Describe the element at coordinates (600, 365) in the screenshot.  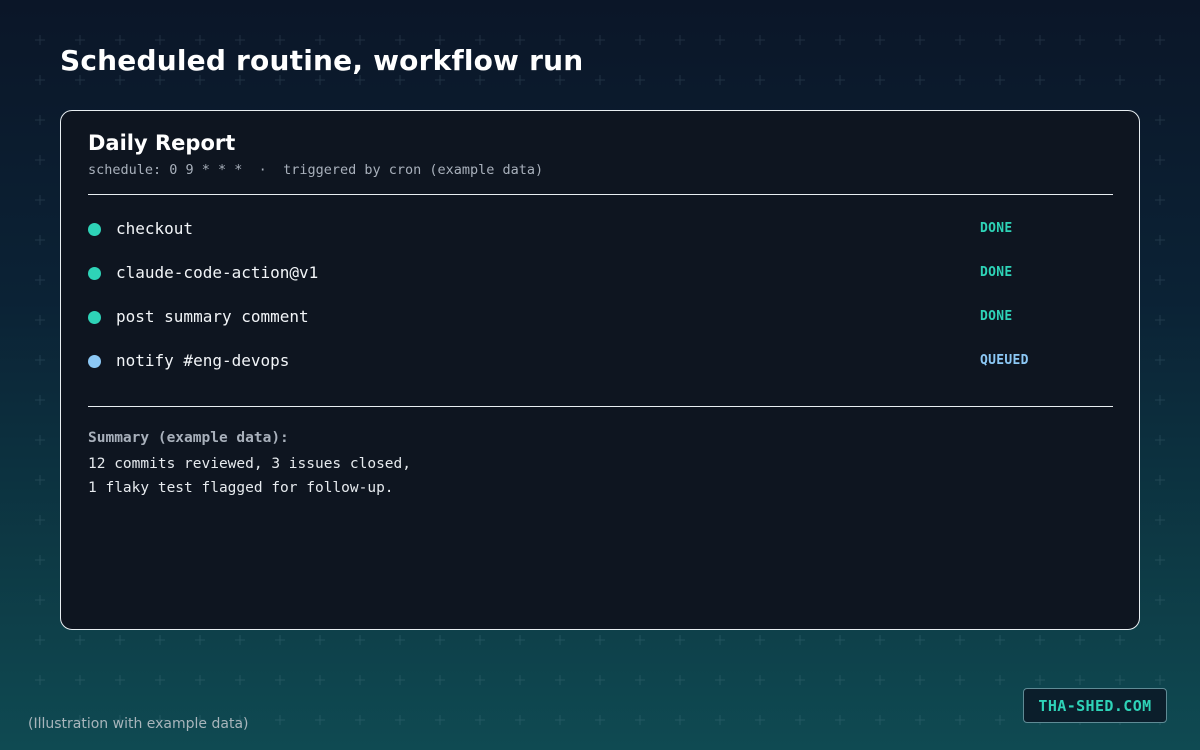
I see `workflow-step: notify #eng-devops QUEUED` at that location.